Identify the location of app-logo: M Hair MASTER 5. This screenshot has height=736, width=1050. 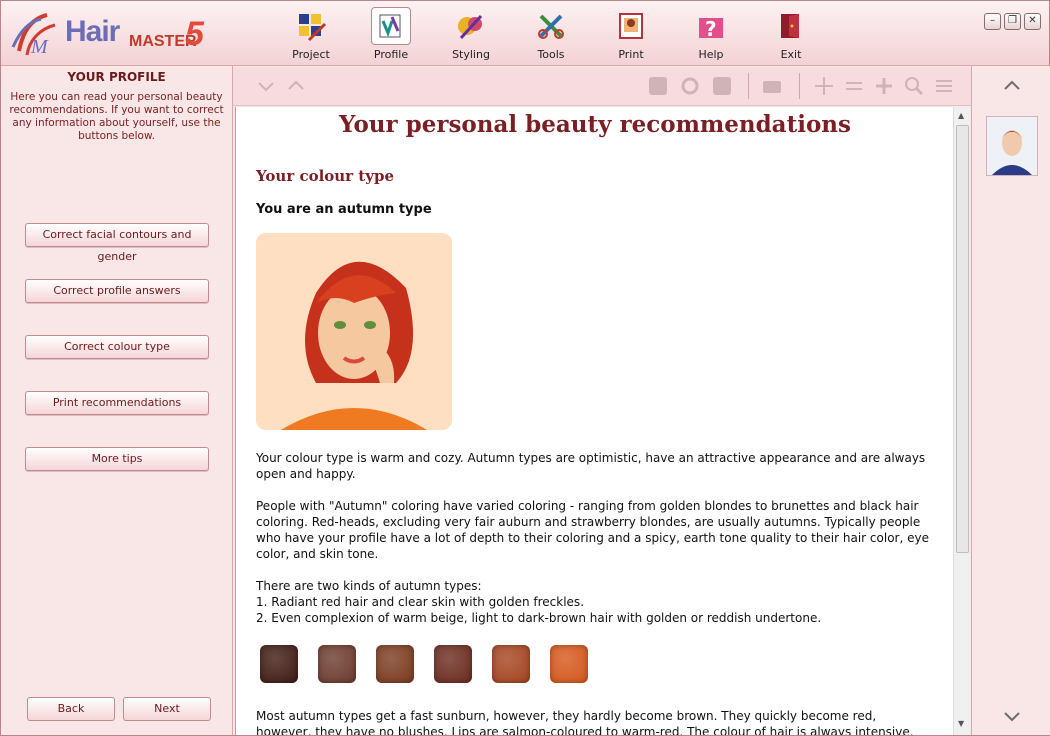
(112, 34).